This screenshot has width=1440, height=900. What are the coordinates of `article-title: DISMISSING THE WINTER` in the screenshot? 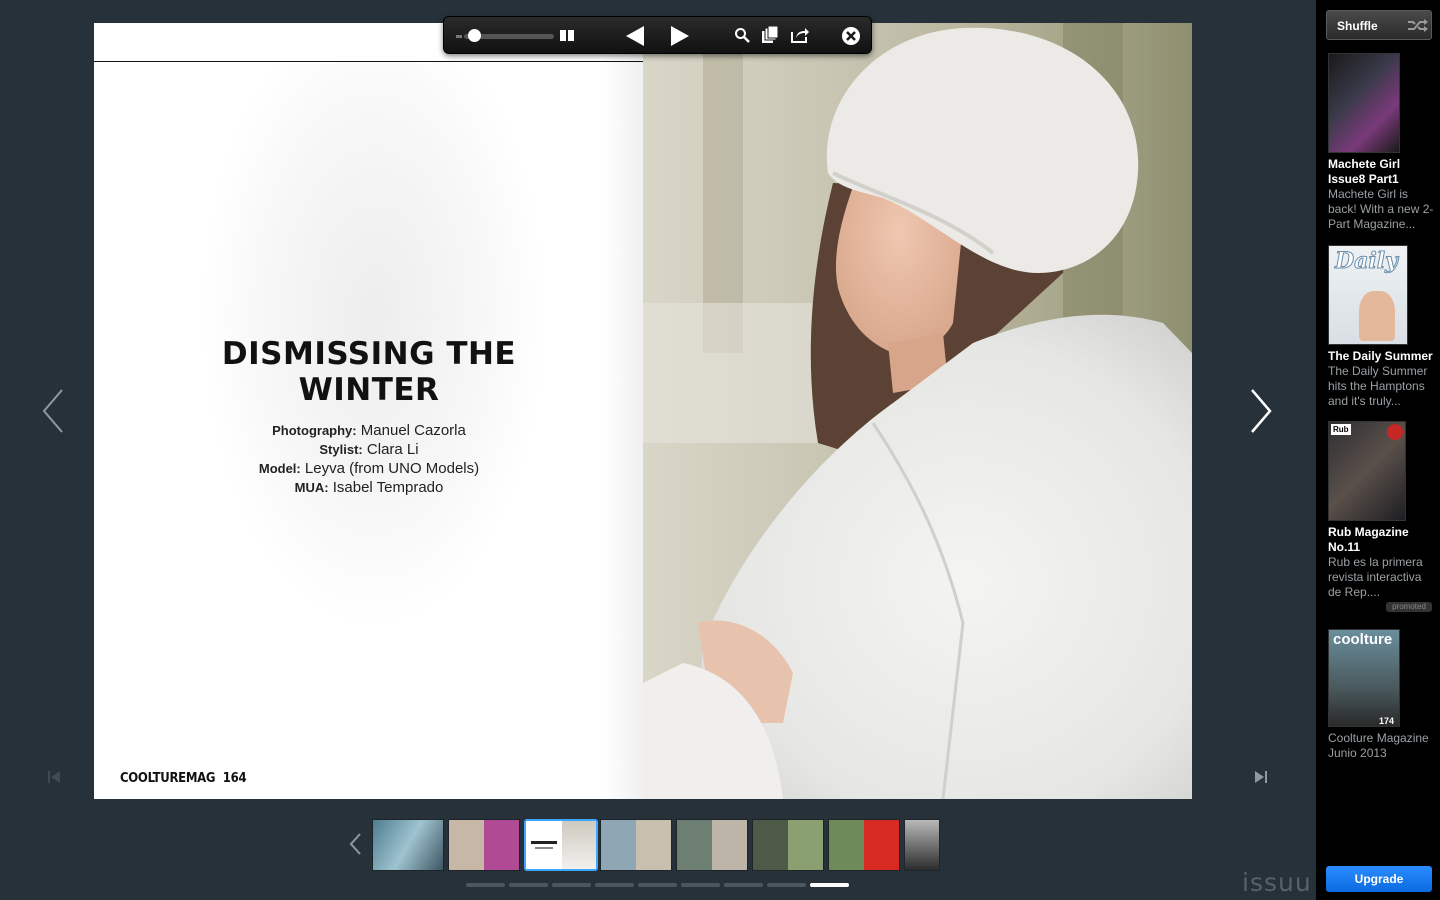 It's located at (369, 372).